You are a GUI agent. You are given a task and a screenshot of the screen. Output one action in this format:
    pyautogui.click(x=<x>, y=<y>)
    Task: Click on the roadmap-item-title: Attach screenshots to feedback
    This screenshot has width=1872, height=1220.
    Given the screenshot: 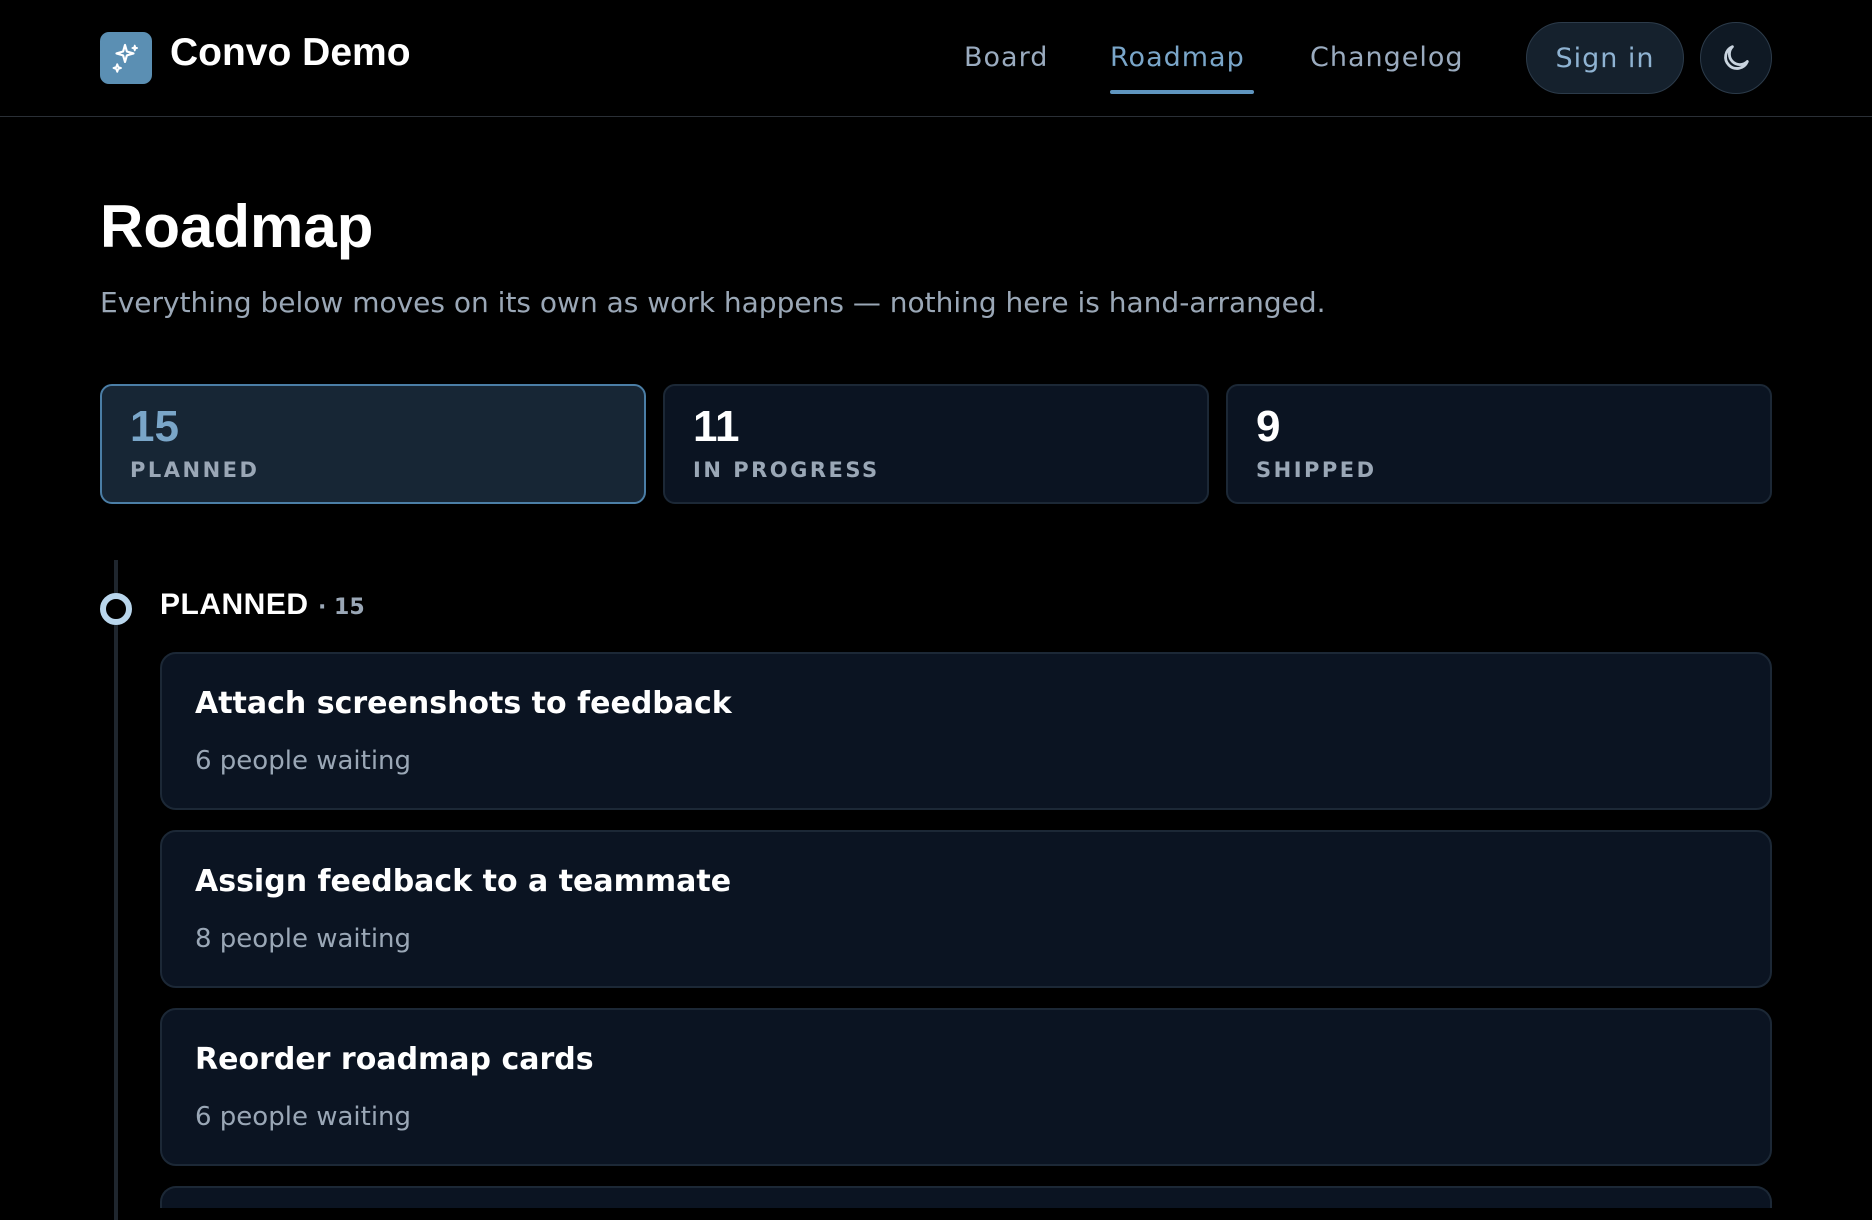 What is the action you would take?
    pyautogui.click(x=463, y=703)
    